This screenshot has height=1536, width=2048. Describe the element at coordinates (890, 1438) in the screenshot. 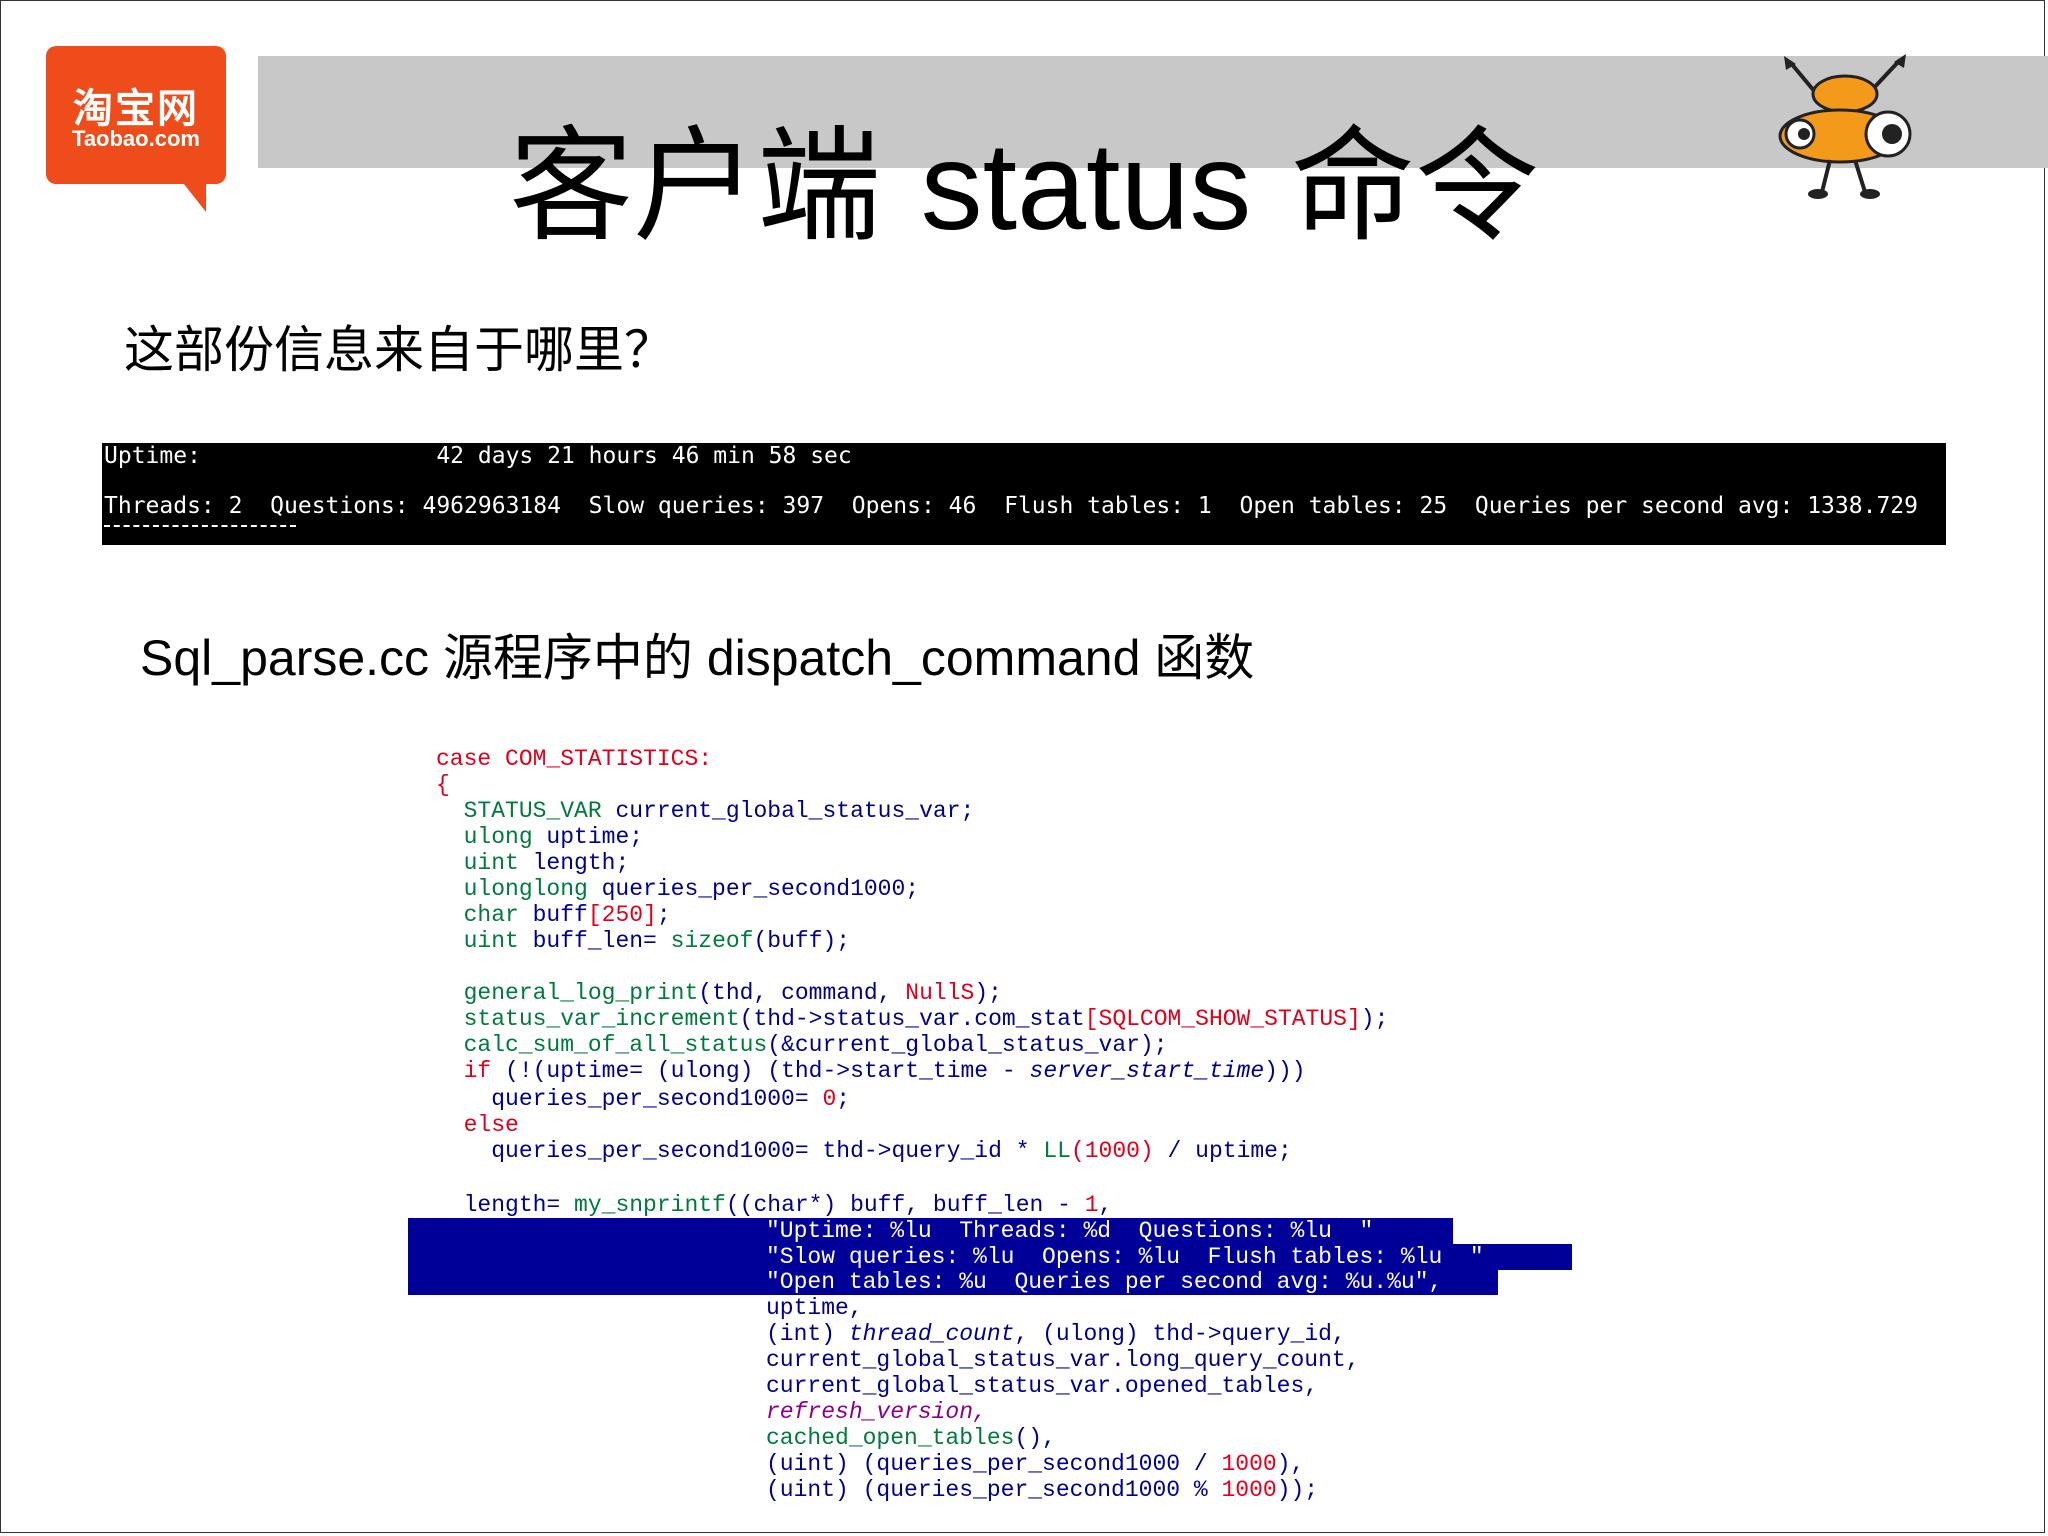

I see `code-token: cached_open_tables` at that location.